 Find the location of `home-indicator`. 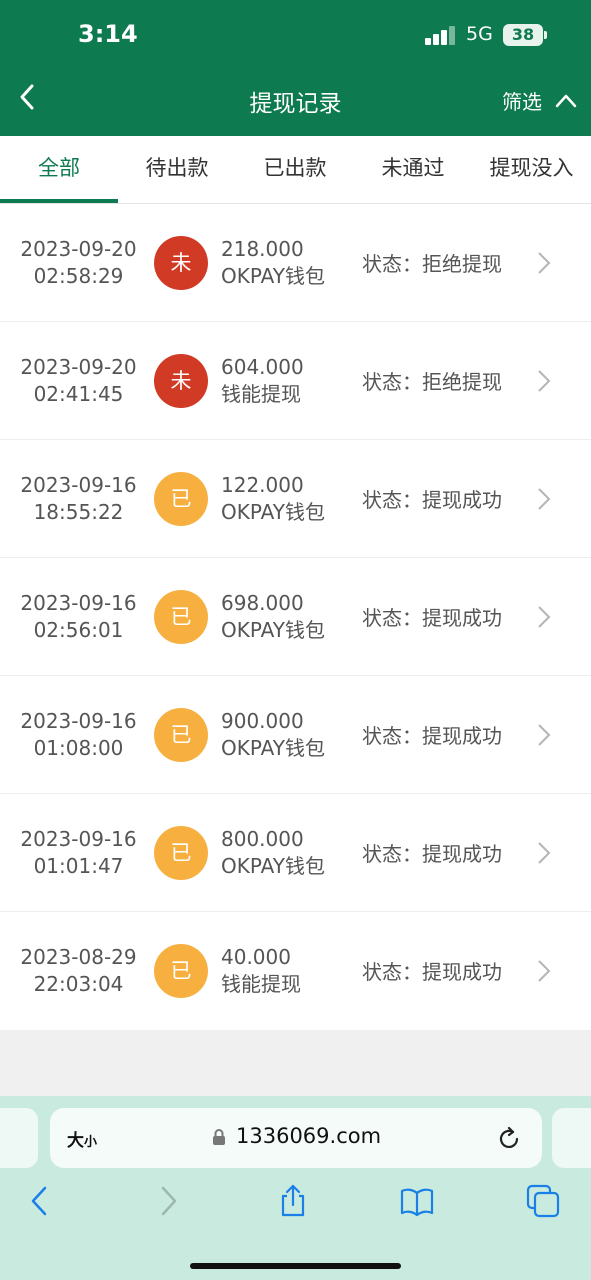

home-indicator is located at coordinates (295, 1266).